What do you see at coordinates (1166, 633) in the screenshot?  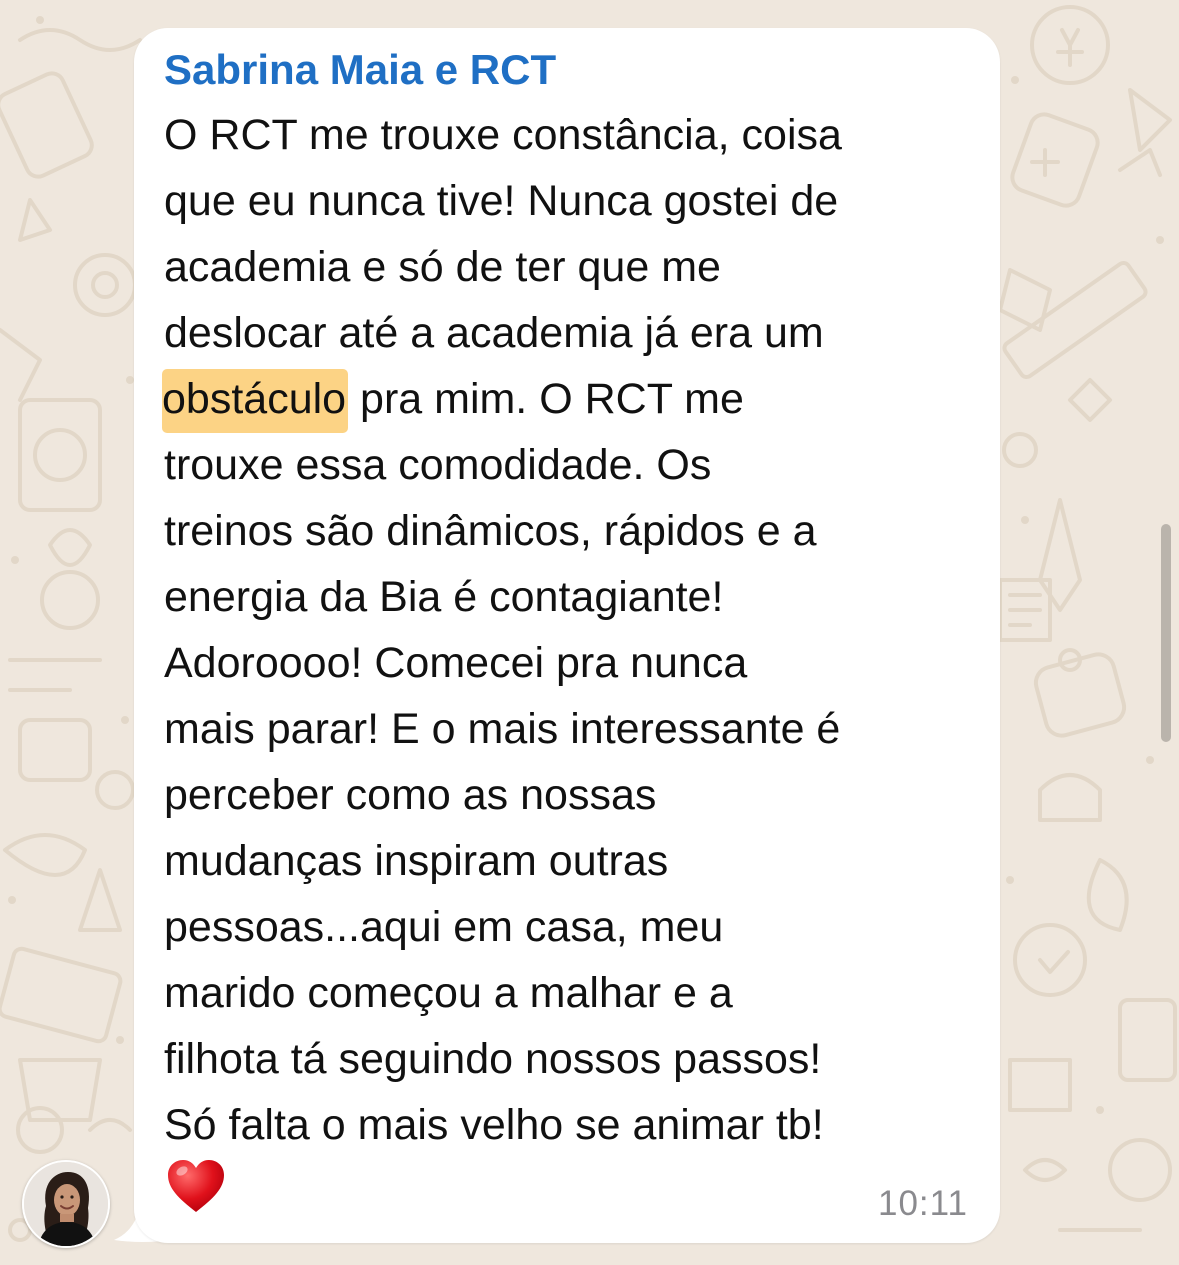 I see `scrollbar` at bounding box center [1166, 633].